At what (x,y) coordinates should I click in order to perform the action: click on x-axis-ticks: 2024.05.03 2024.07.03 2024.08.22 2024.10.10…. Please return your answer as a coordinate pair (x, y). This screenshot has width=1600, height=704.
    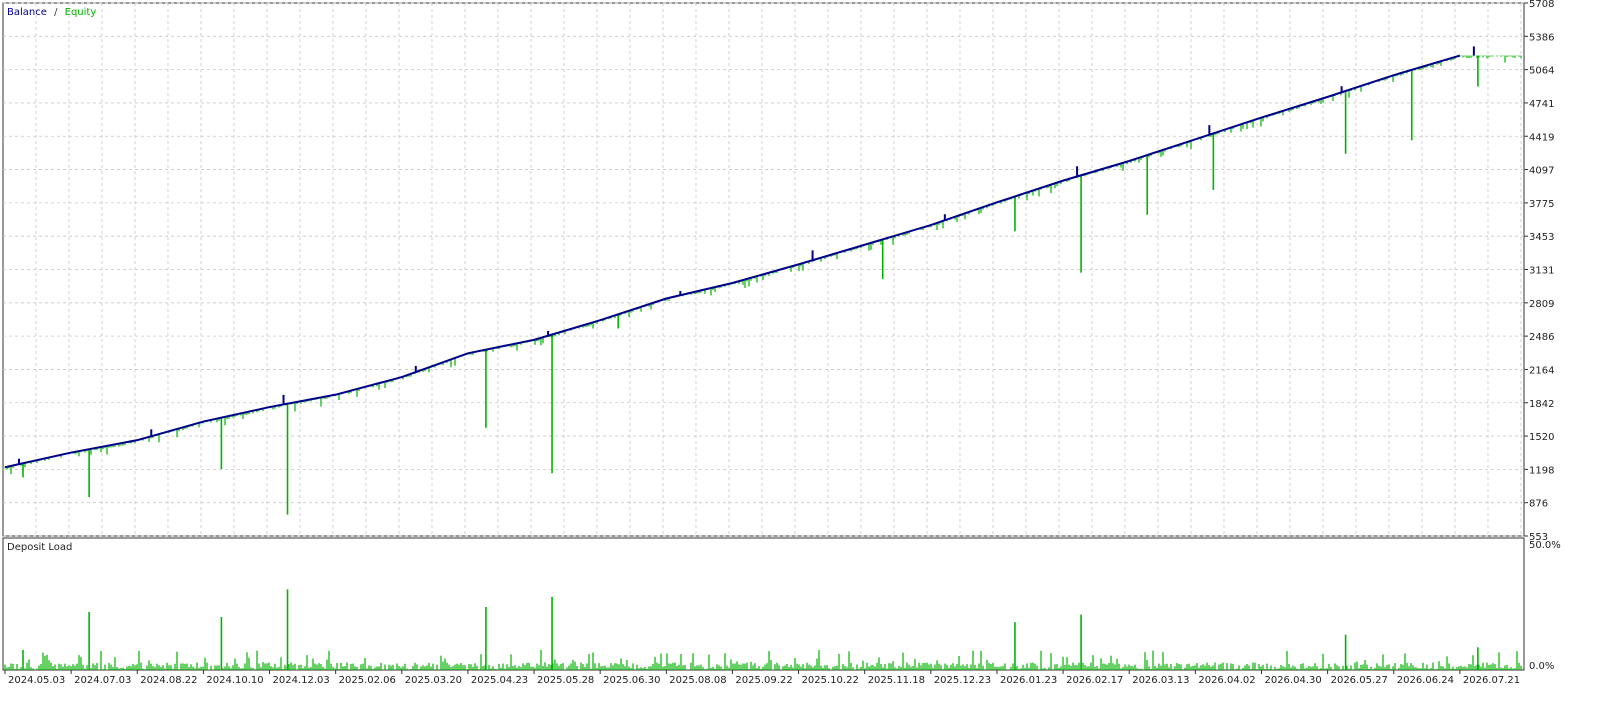
    Looking at the image, I should click on (762, 678).